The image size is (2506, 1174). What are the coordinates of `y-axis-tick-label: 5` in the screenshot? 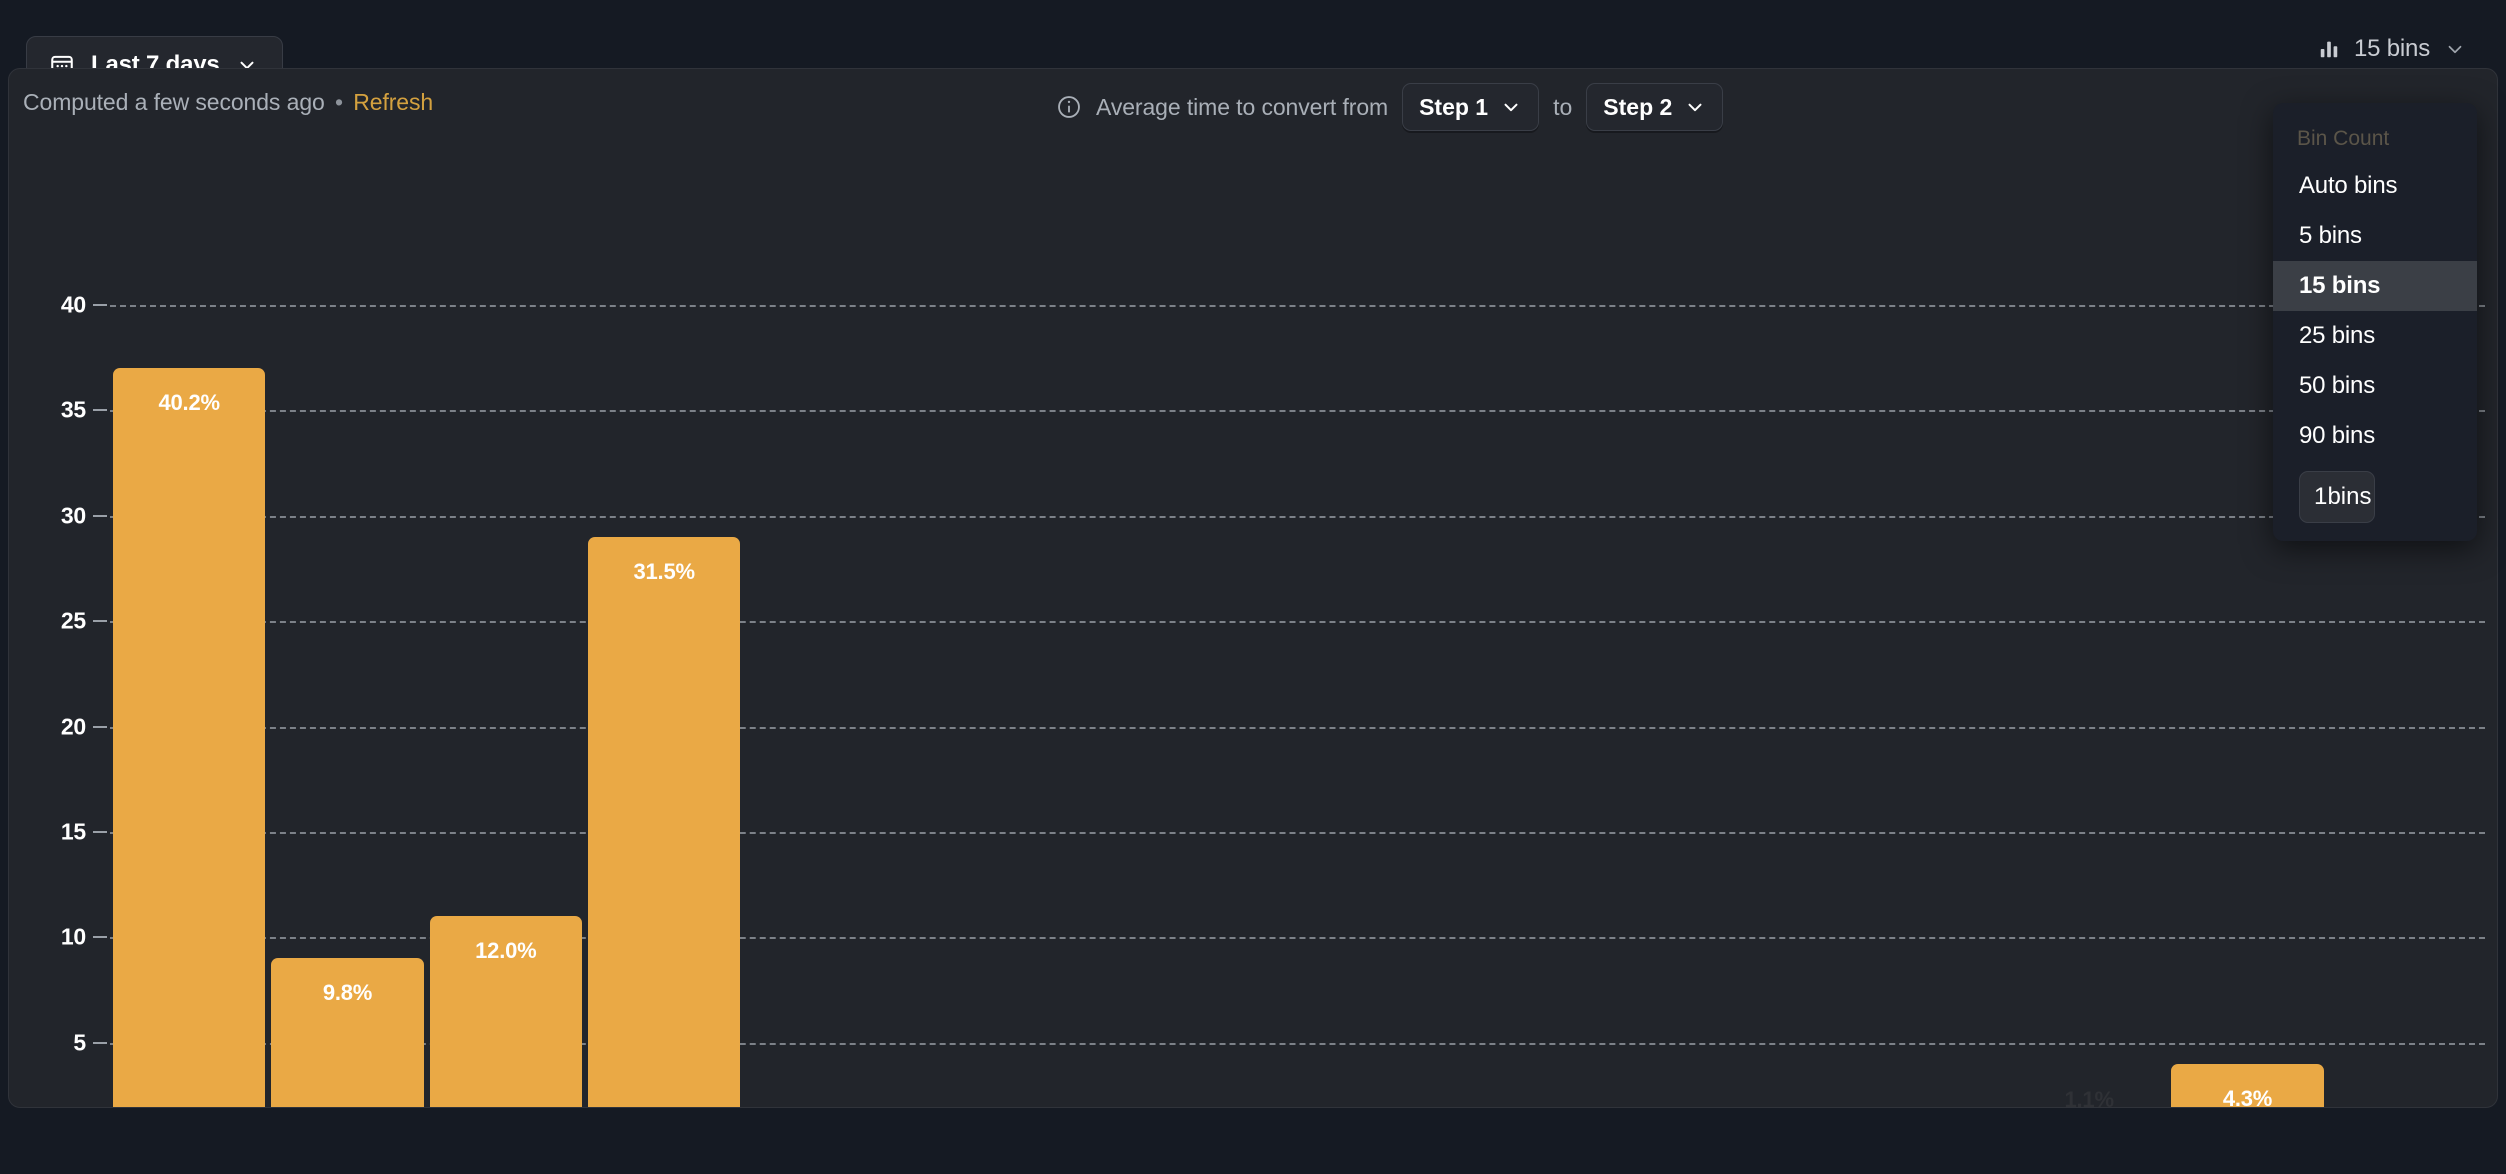 It's located at (79, 1042).